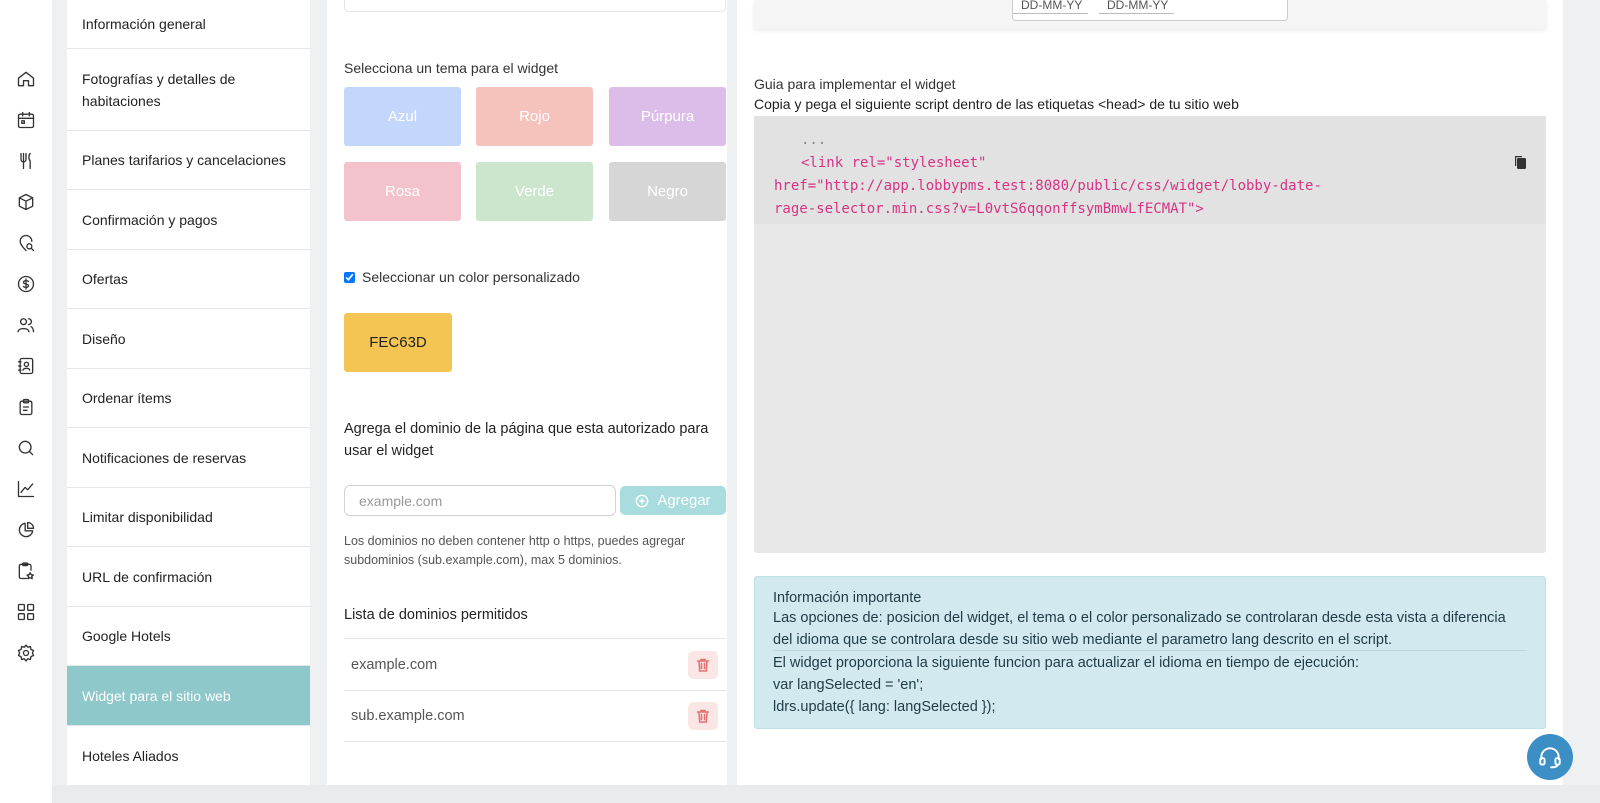  I want to click on nav-item-label: Google Hotels, so click(126, 636).